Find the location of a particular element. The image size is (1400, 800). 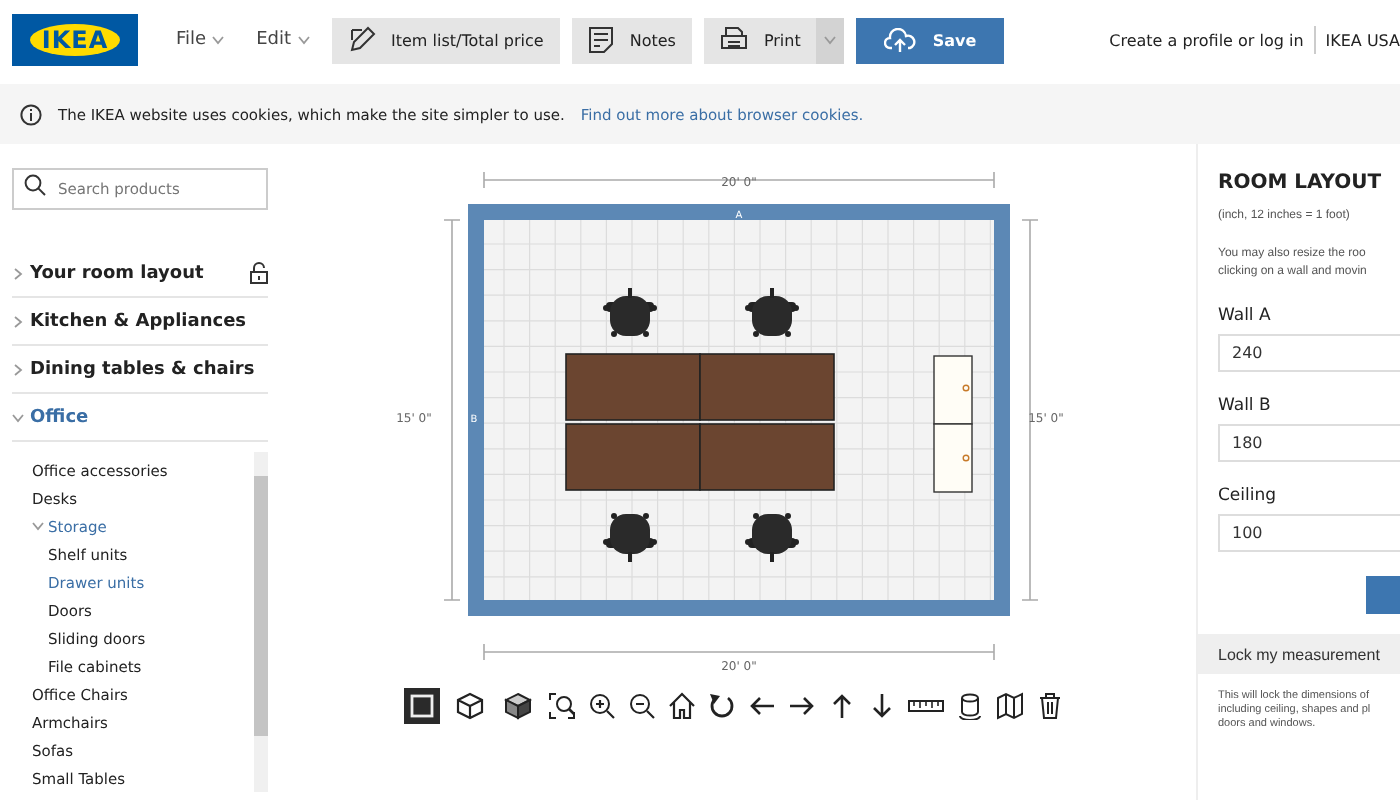

menu-button: Edit is located at coordinates (282, 40).